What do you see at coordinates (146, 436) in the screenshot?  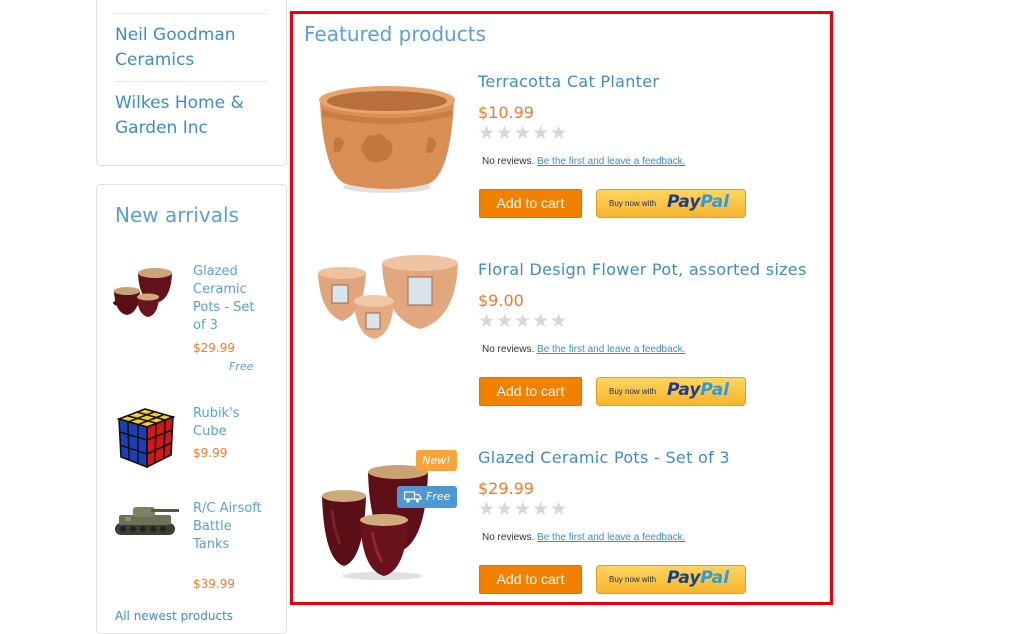 I see `arrival-image-rubiks-cube` at bounding box center [146, 436].